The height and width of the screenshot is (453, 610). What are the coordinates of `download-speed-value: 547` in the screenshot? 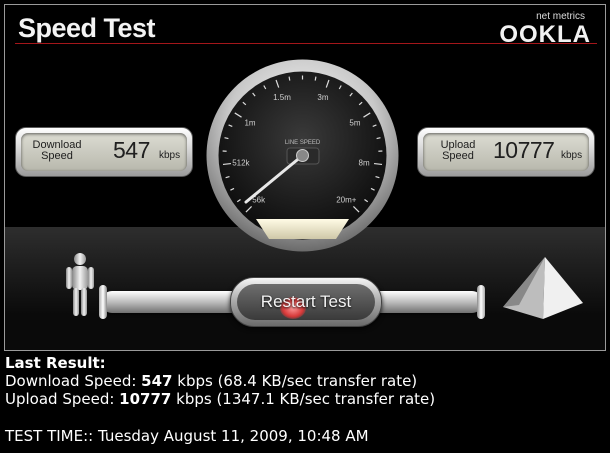 It's located at (131, 150).